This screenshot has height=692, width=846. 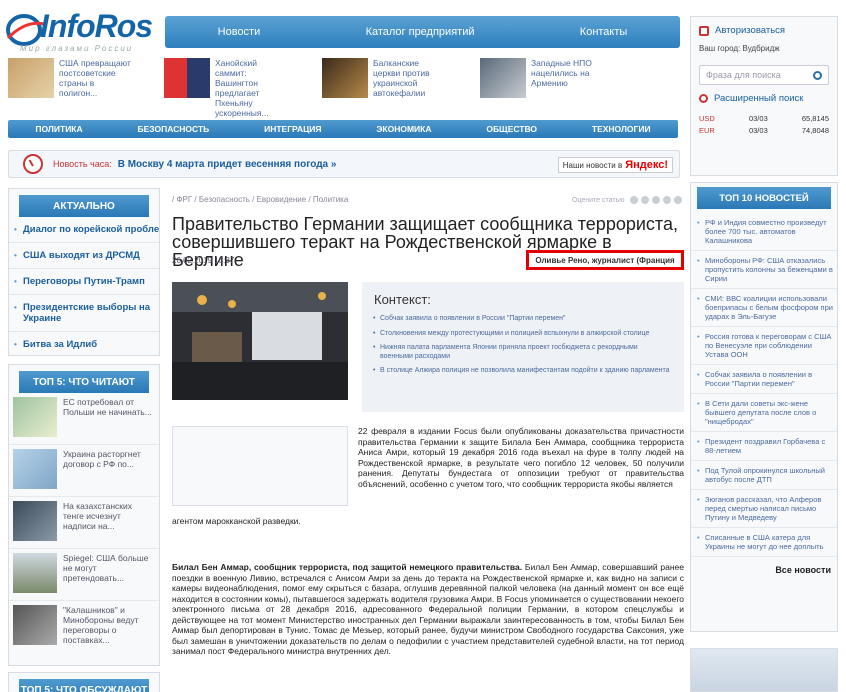 I want to click on cat-integration: ИНТЕГРАЦИЯ, so click(x=292, y=129).